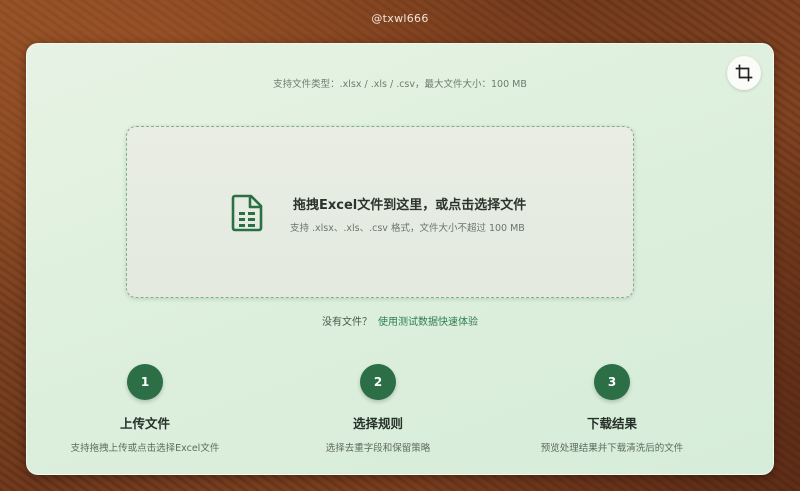  Describe the element at coordinates (347, 322) in the screenshot. I see `no-file-prompt: 没有文件？` at that location.